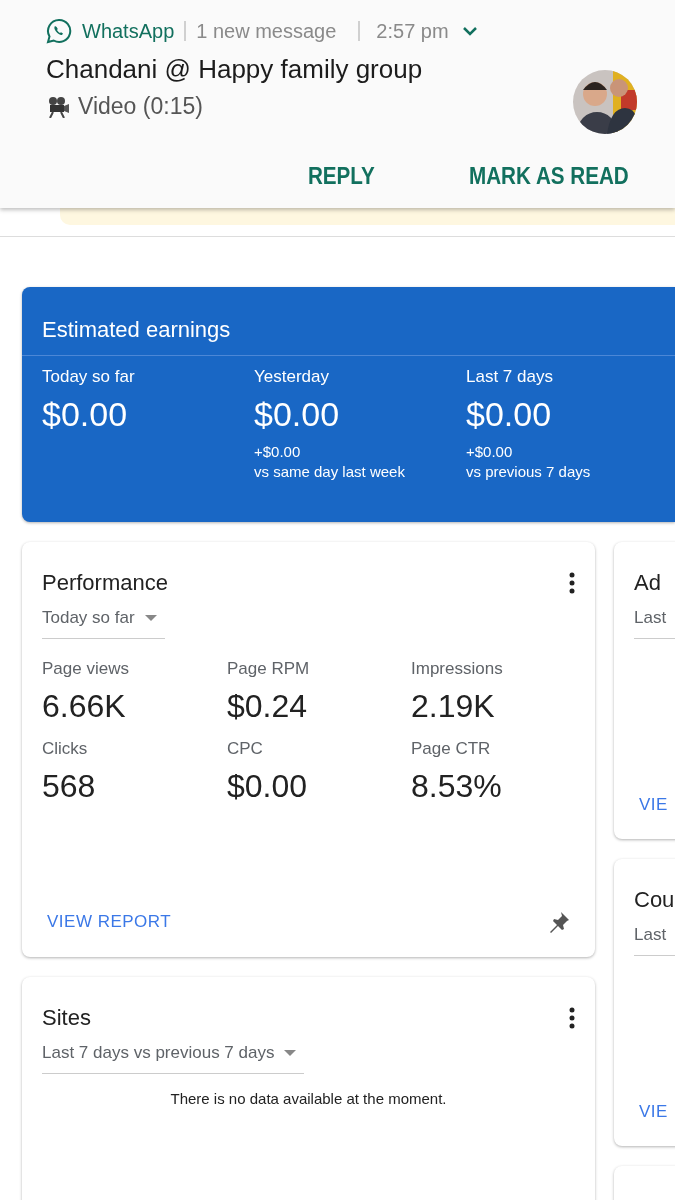  I want to click on metric-value: 568, so click(69, 786).